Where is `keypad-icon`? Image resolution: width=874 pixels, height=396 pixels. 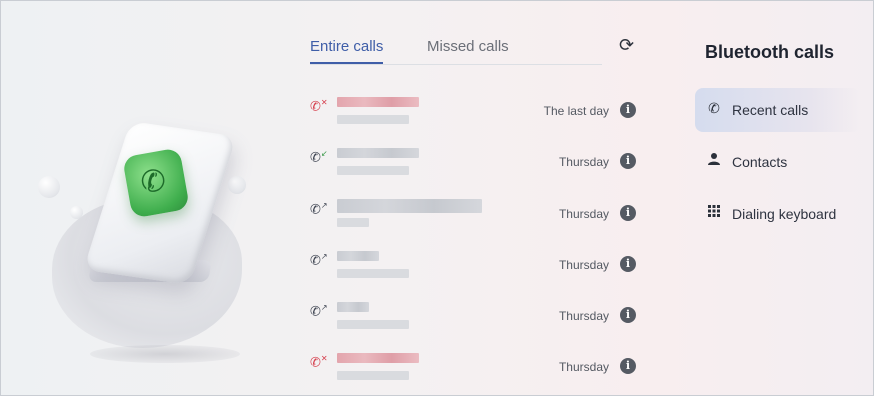 keypad-icon is located at coordinates (714, 213).